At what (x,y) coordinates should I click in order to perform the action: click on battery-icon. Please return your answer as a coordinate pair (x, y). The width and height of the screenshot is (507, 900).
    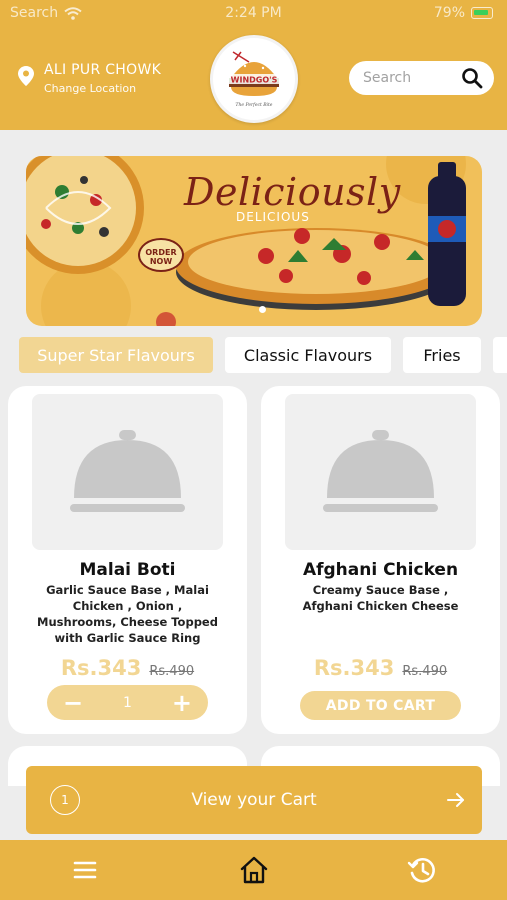
    Looking at the image, I should click on (482, 13).